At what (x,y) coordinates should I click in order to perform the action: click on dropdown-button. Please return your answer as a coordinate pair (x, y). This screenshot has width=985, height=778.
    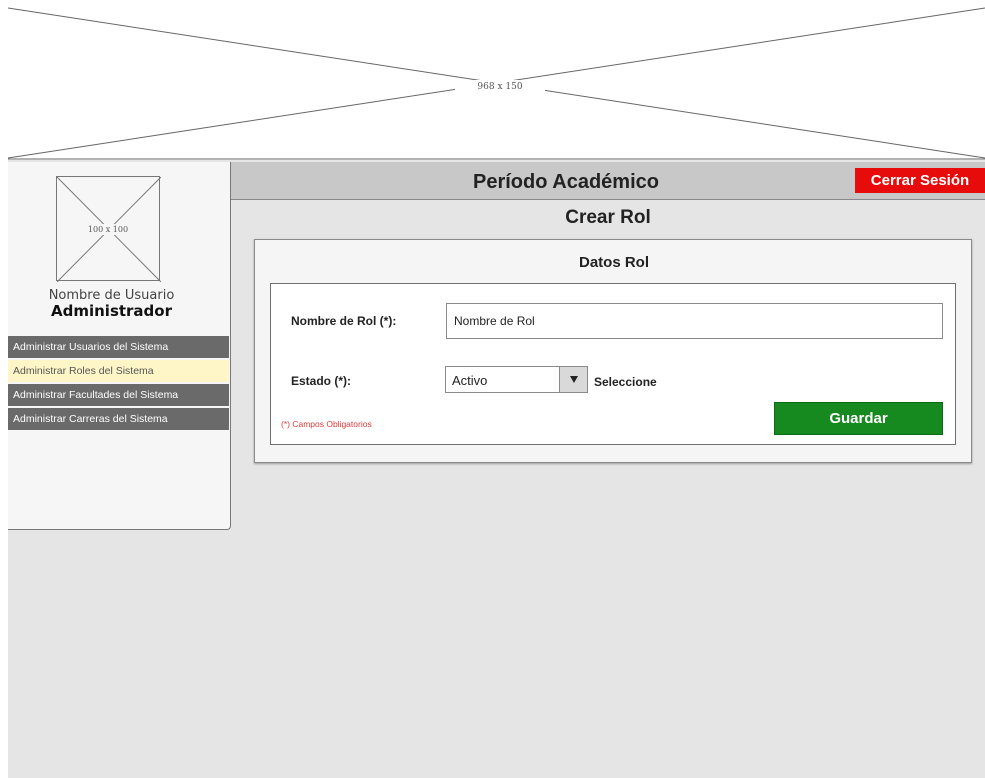
    Looking at the image, I should click on (573, 379).